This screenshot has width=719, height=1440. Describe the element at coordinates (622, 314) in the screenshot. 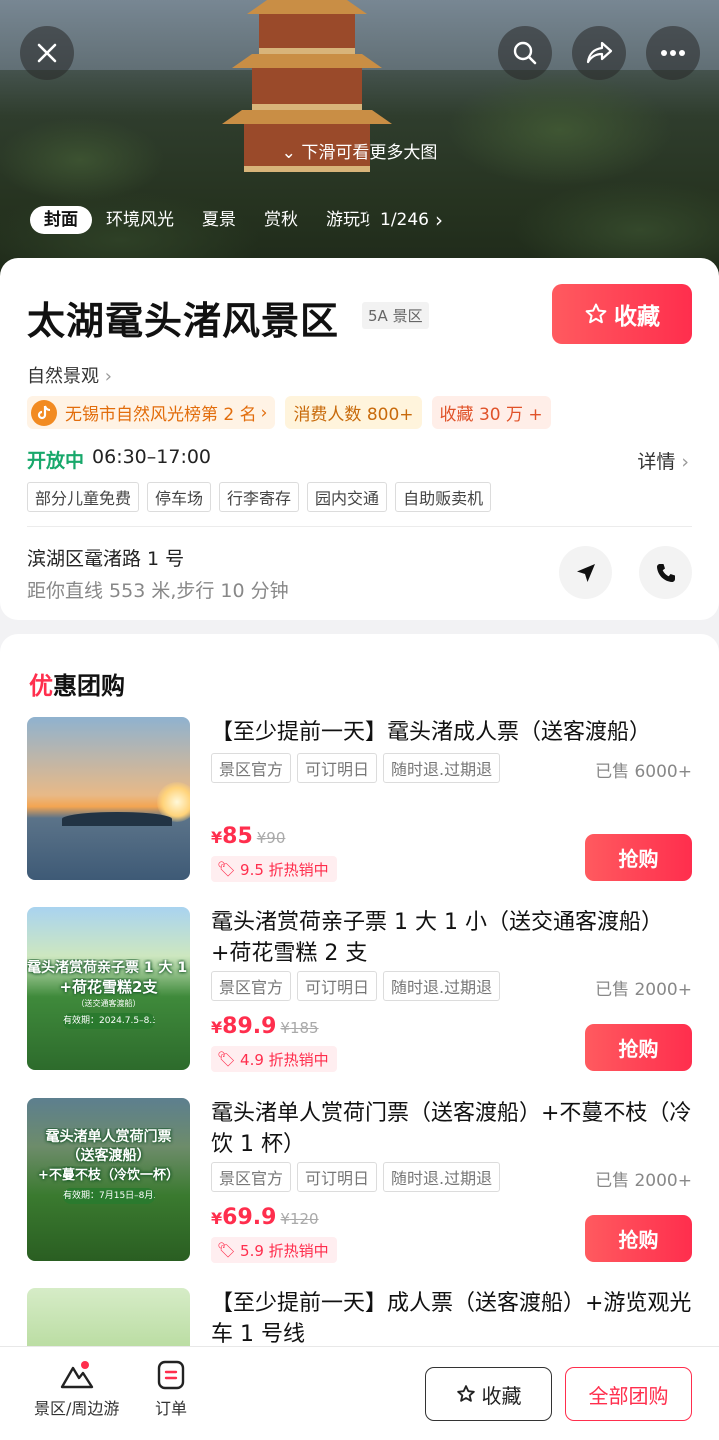

I see `favorite-button: 收藏` at that location.